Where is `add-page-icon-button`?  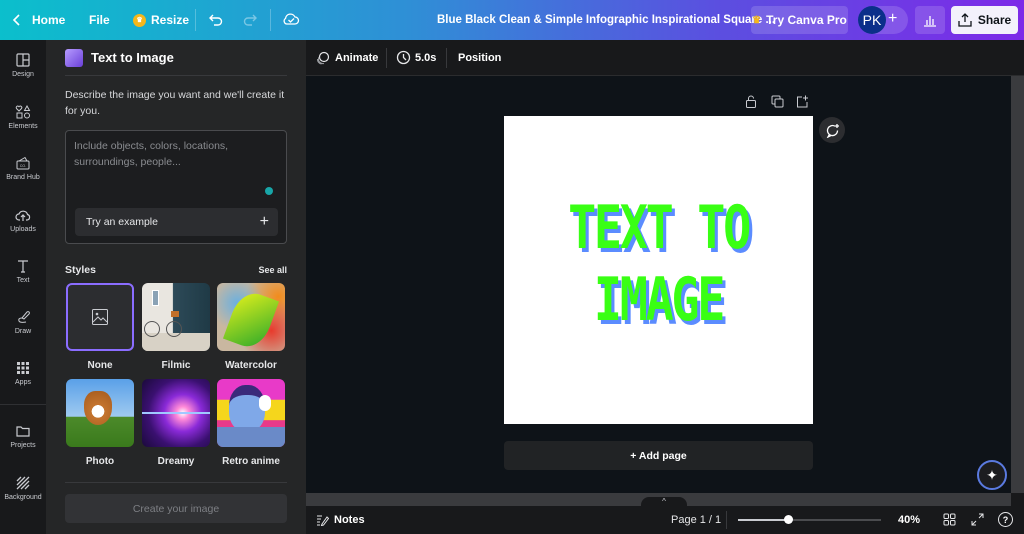
add-page-icon-button is located at coordinates (802, 104).